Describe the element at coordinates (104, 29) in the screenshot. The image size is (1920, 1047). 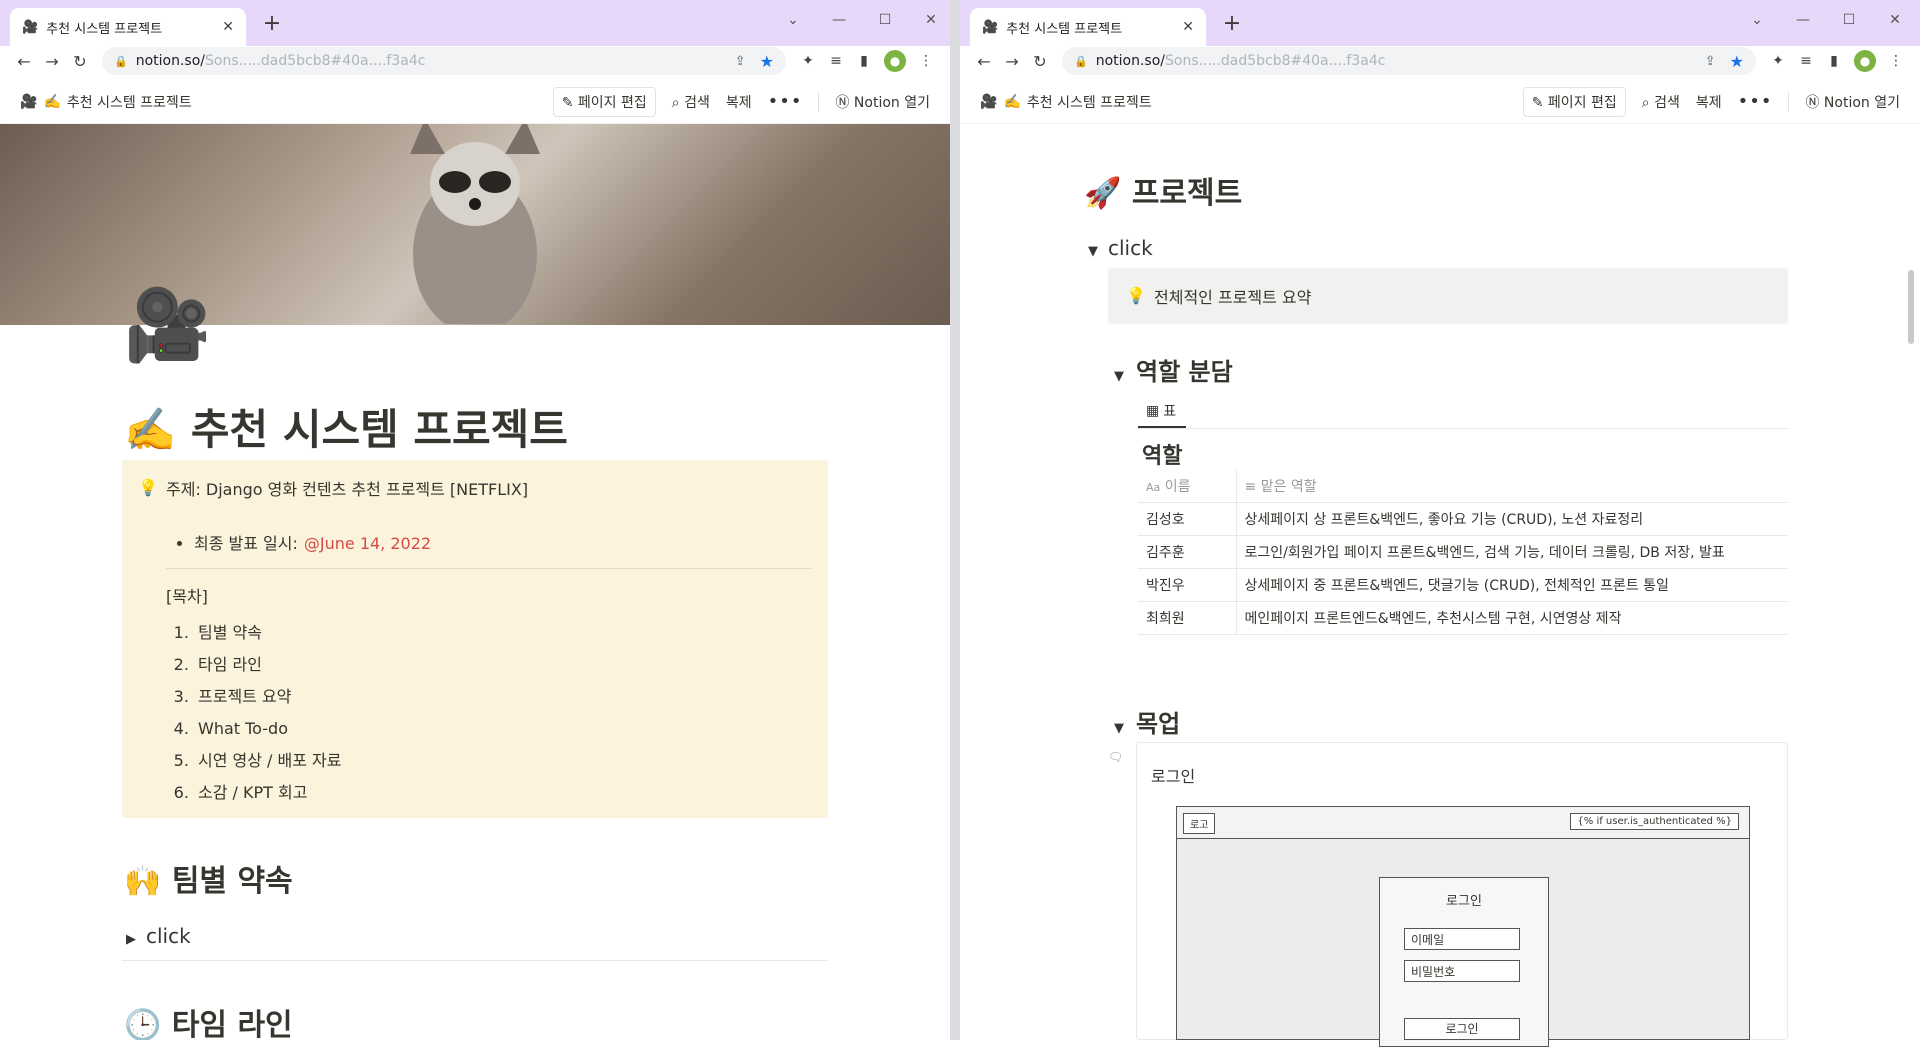
I see `tab-title: 추천 시스템 프로젝트` at that location.